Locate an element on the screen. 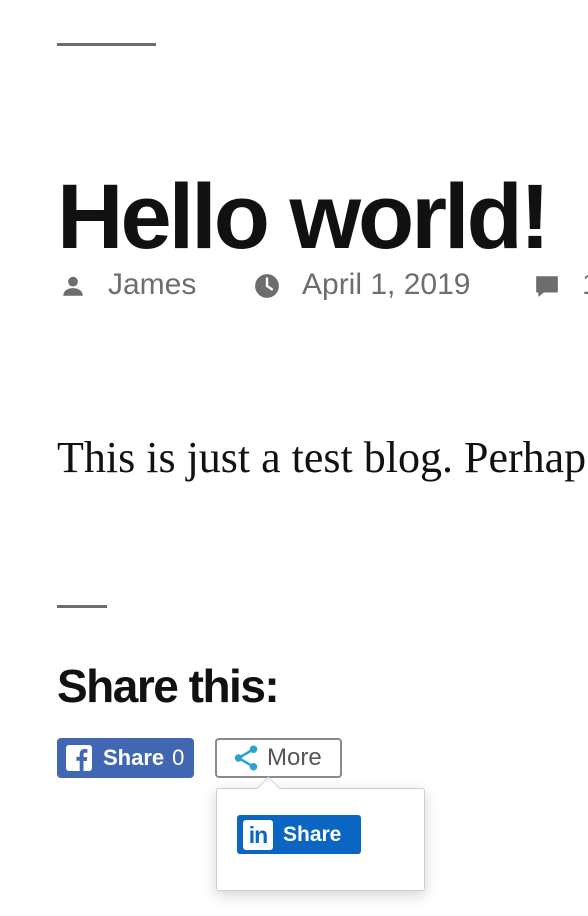 The image size is (588, 916). share-divider is located at coordinates (82, 606).